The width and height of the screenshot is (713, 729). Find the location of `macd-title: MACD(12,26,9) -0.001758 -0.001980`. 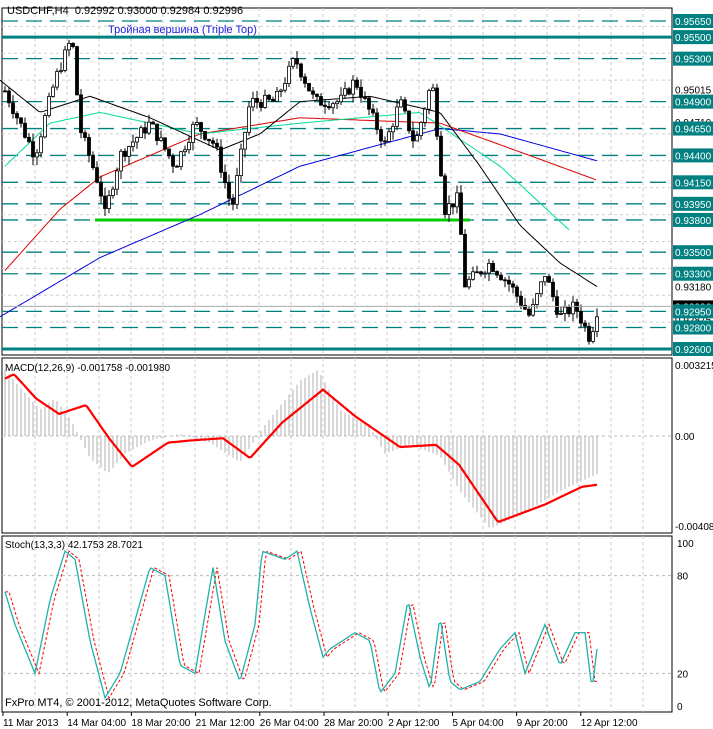

macd-title: MACD(12,26,9) -0.001758 -0.001980 is located at coordinates (88, 368).